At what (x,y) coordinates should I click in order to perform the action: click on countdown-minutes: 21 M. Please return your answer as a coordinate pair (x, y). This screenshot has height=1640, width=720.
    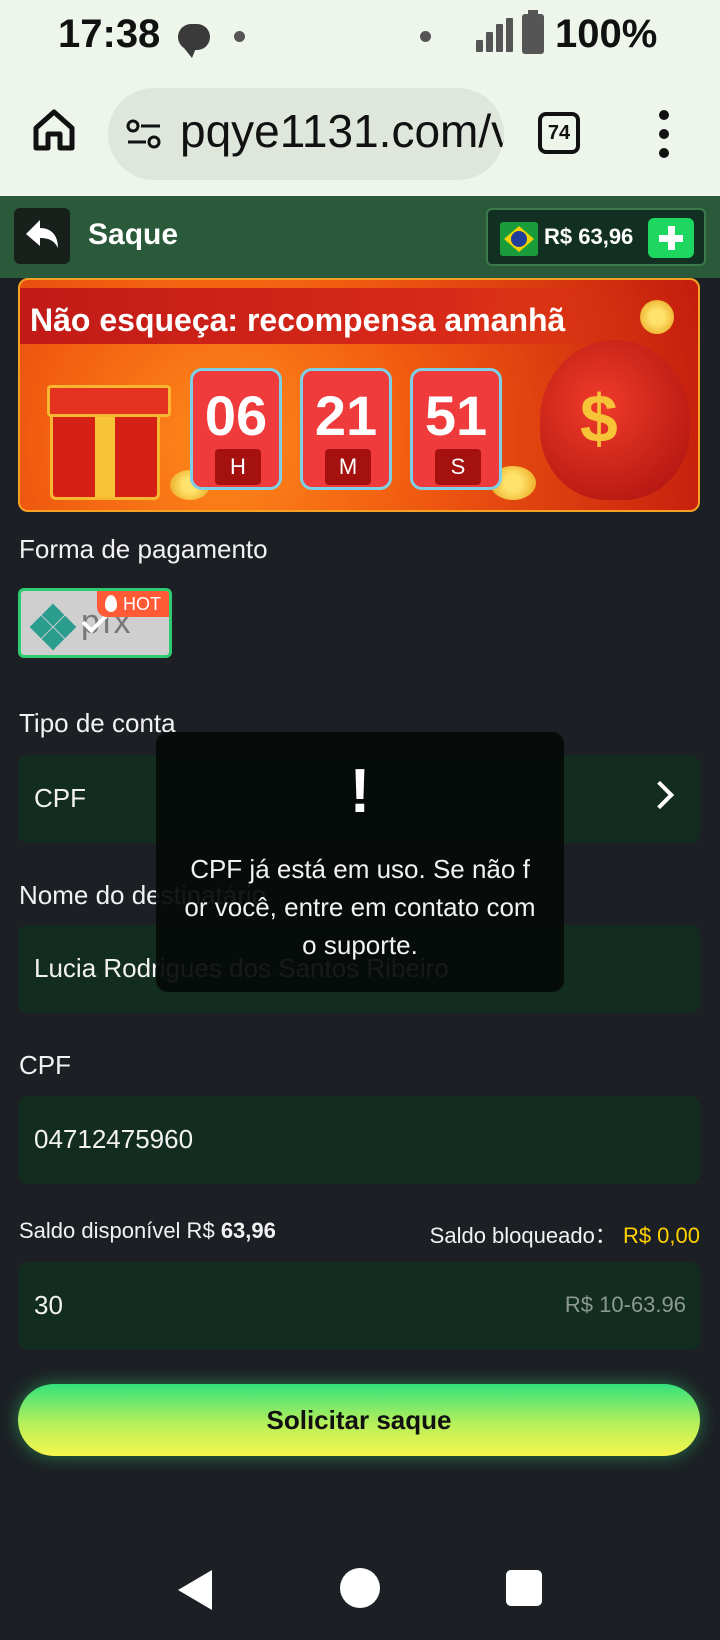
    Looking at the image, I should click on (346, 429).